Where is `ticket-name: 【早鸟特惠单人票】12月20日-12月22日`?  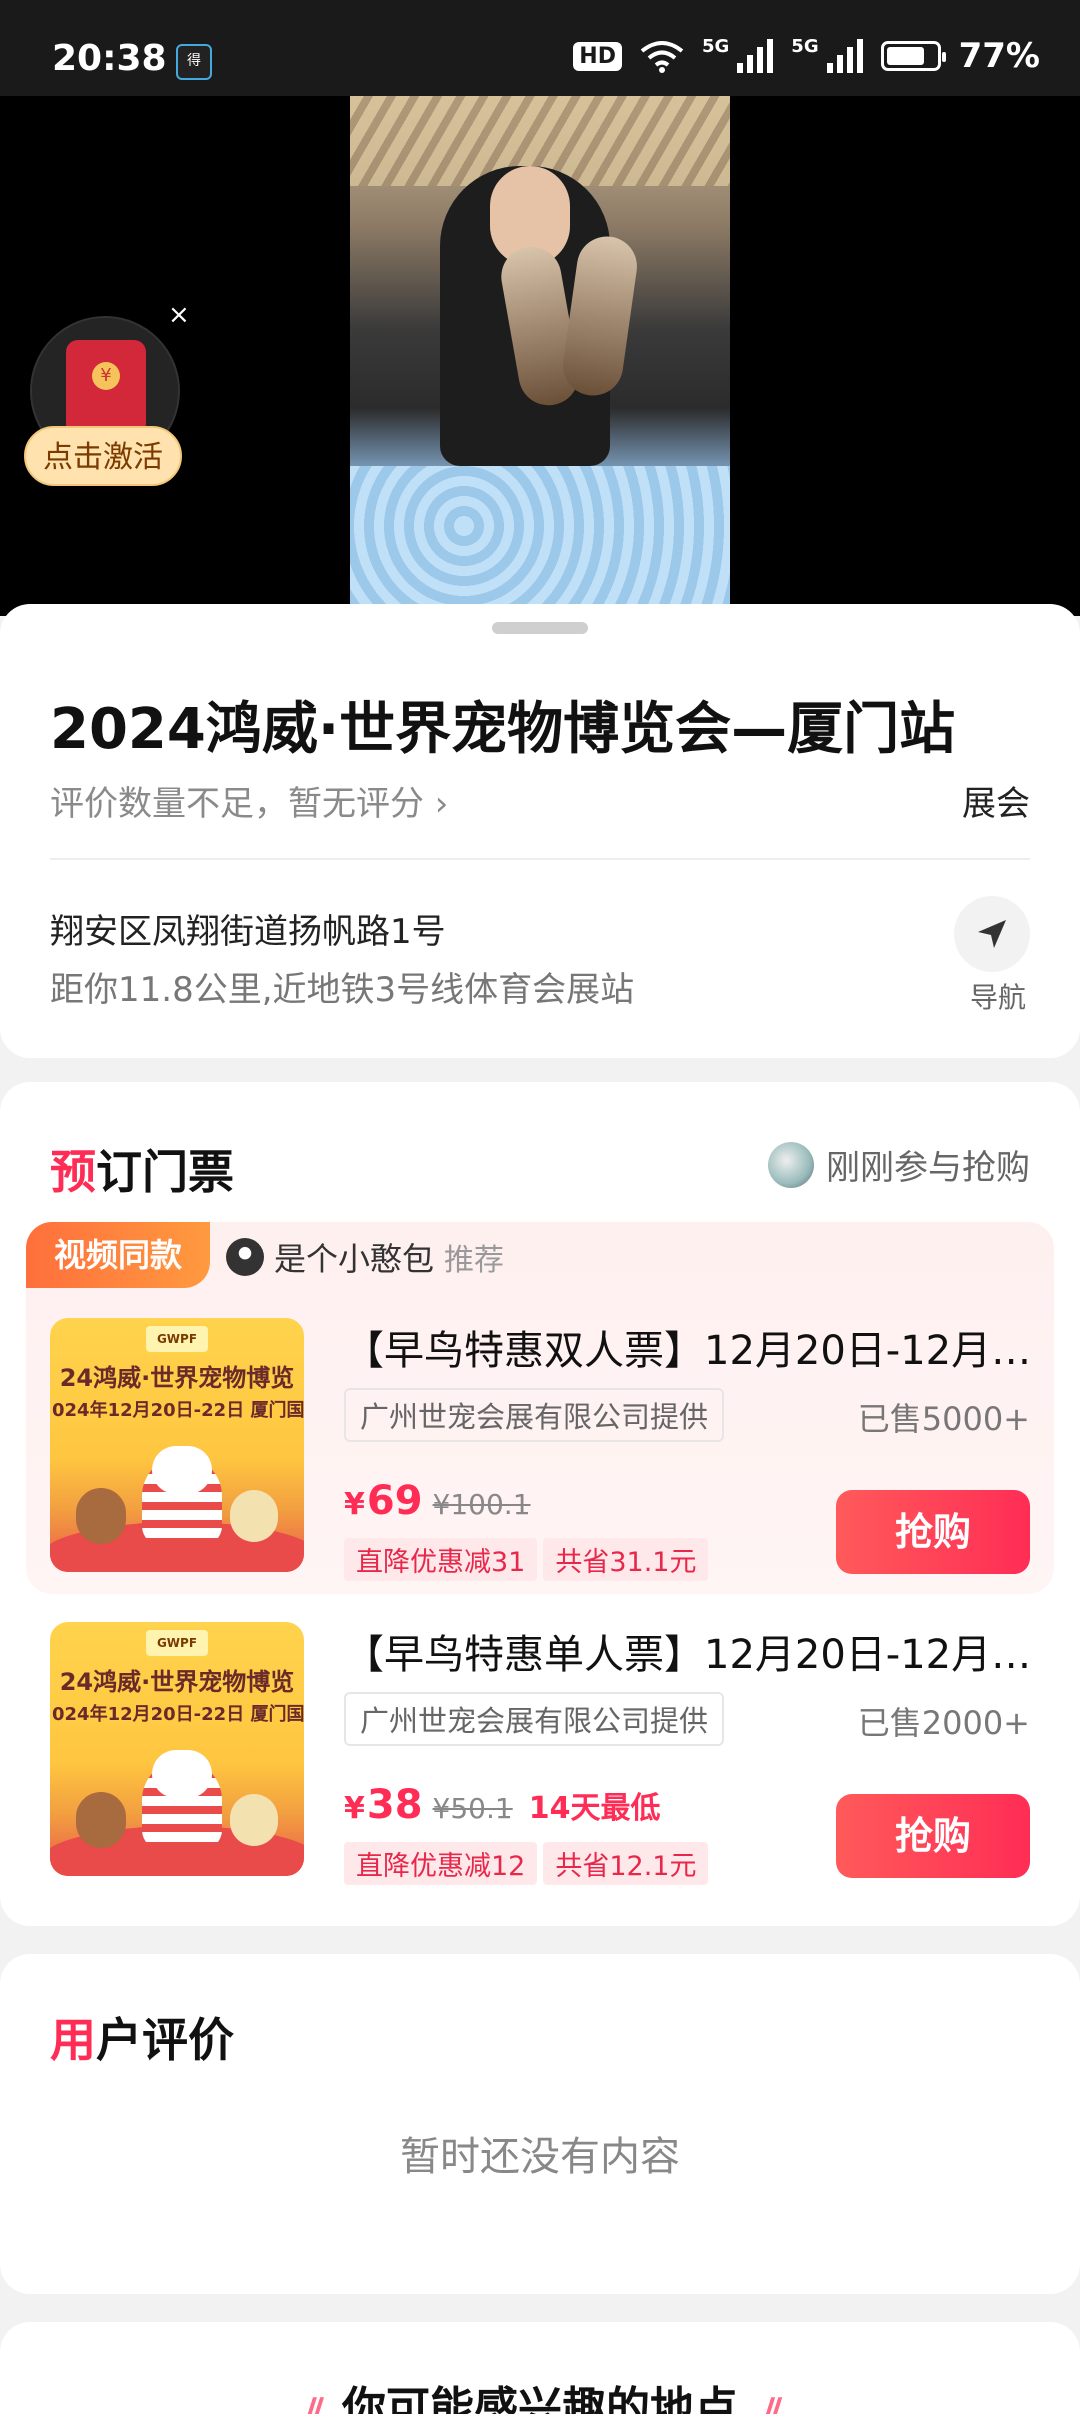 ticket-name: 【早鸟特惠单人票】12月20日-12月22日 is located at coordinates (697, 1655).